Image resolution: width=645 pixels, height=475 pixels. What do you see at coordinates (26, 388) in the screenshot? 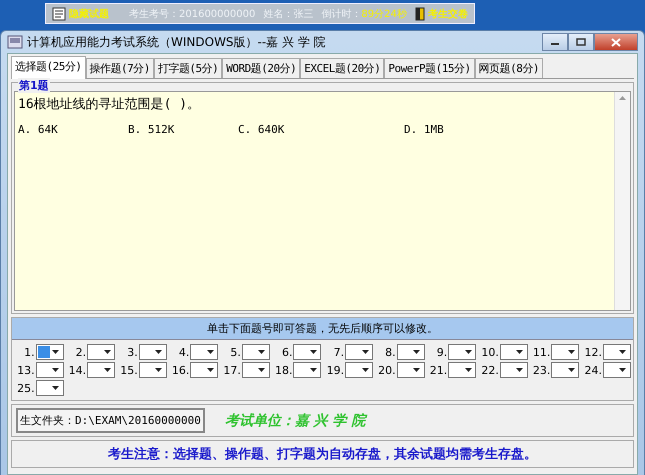
I see `question-label: 25.` at bounding box center [26, 388].